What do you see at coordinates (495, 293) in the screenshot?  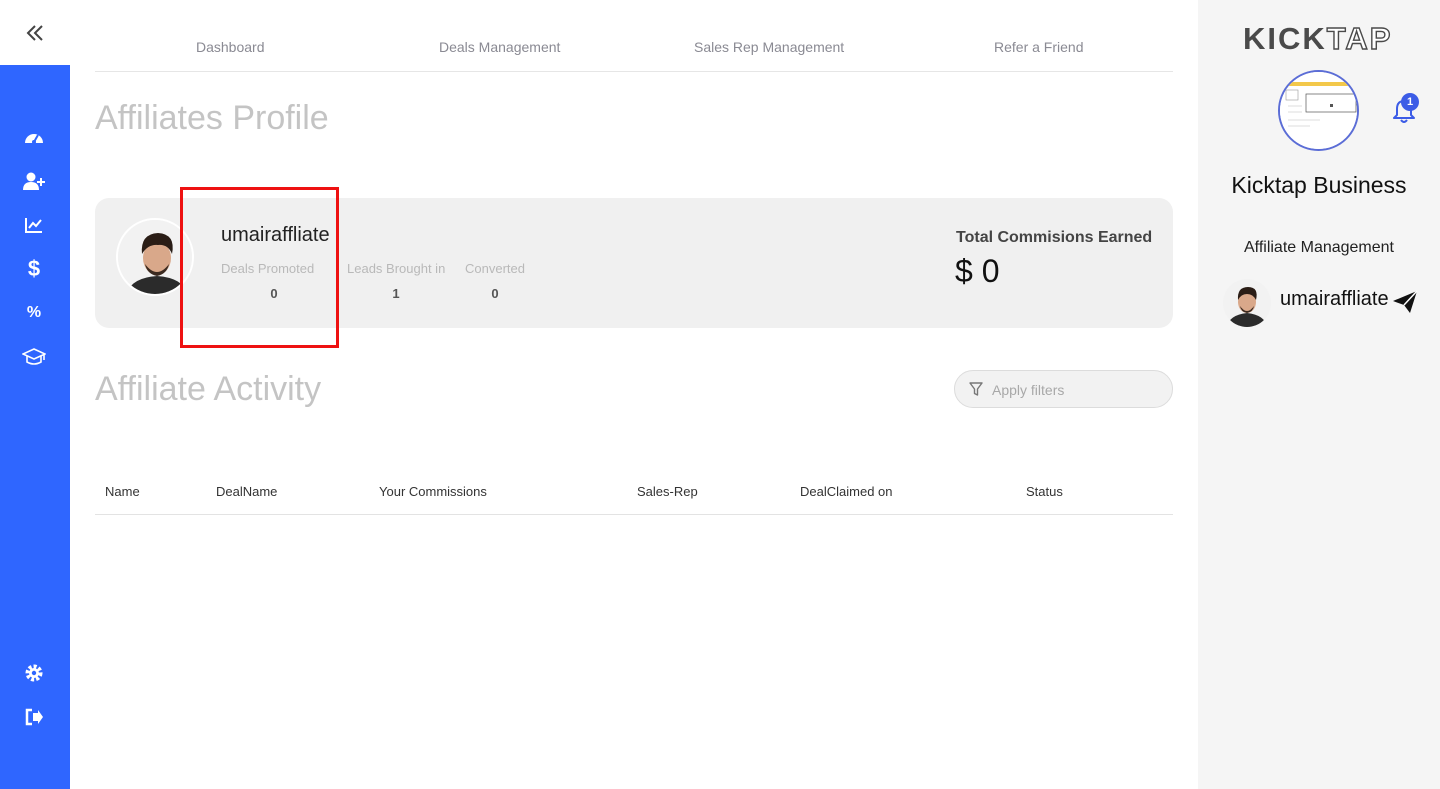 I see `stat-converted-value: 0` at bounding box center [495, 293].